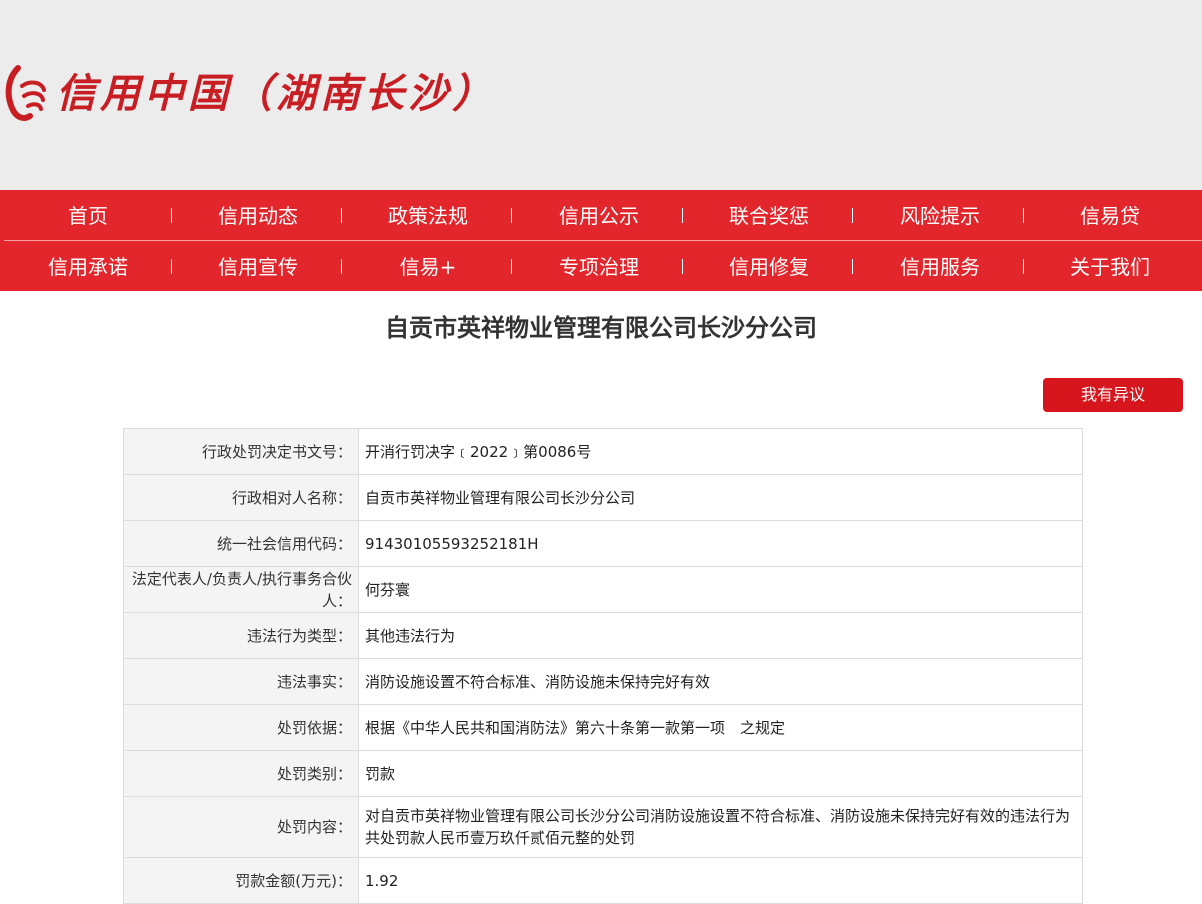 The height and width of the screenshot is (904, 1202). I want to click on nav-item-credit-repair: 信用修复, so click(769, 266).